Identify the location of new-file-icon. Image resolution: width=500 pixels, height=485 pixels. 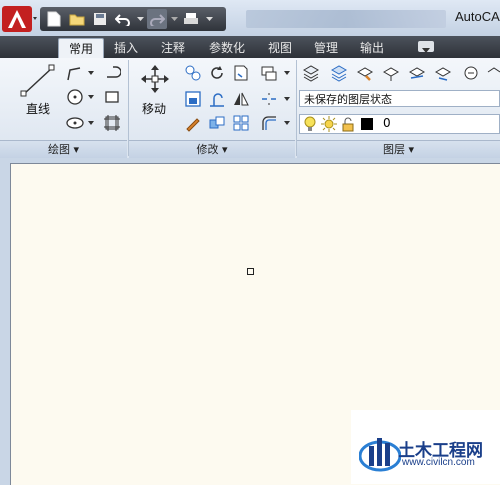
(54, 19).